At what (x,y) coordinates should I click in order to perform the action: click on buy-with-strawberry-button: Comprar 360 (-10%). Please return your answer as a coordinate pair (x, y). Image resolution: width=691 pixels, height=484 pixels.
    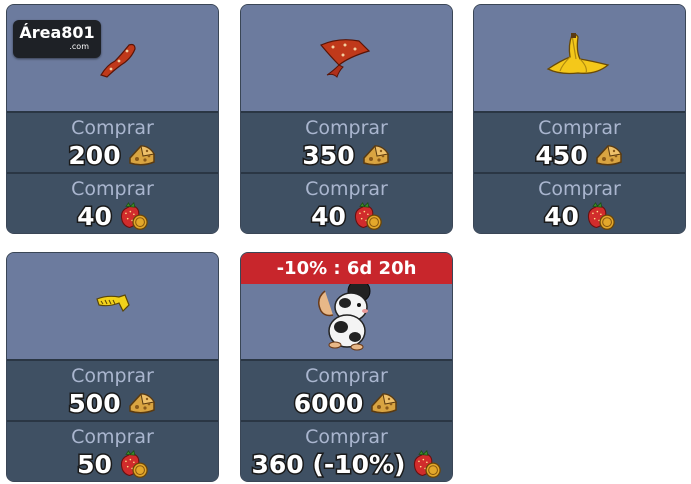
    Looking at the image, I should click on (346, 450).